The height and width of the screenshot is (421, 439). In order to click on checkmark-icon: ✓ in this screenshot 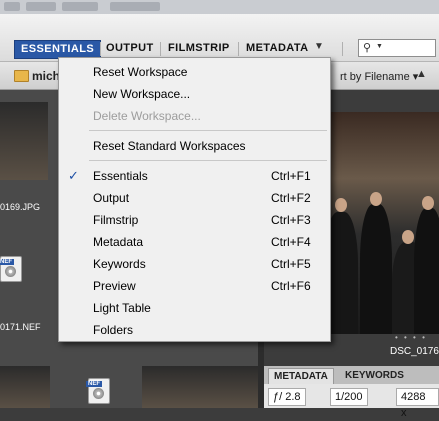, I will do `click(73, 175)`.